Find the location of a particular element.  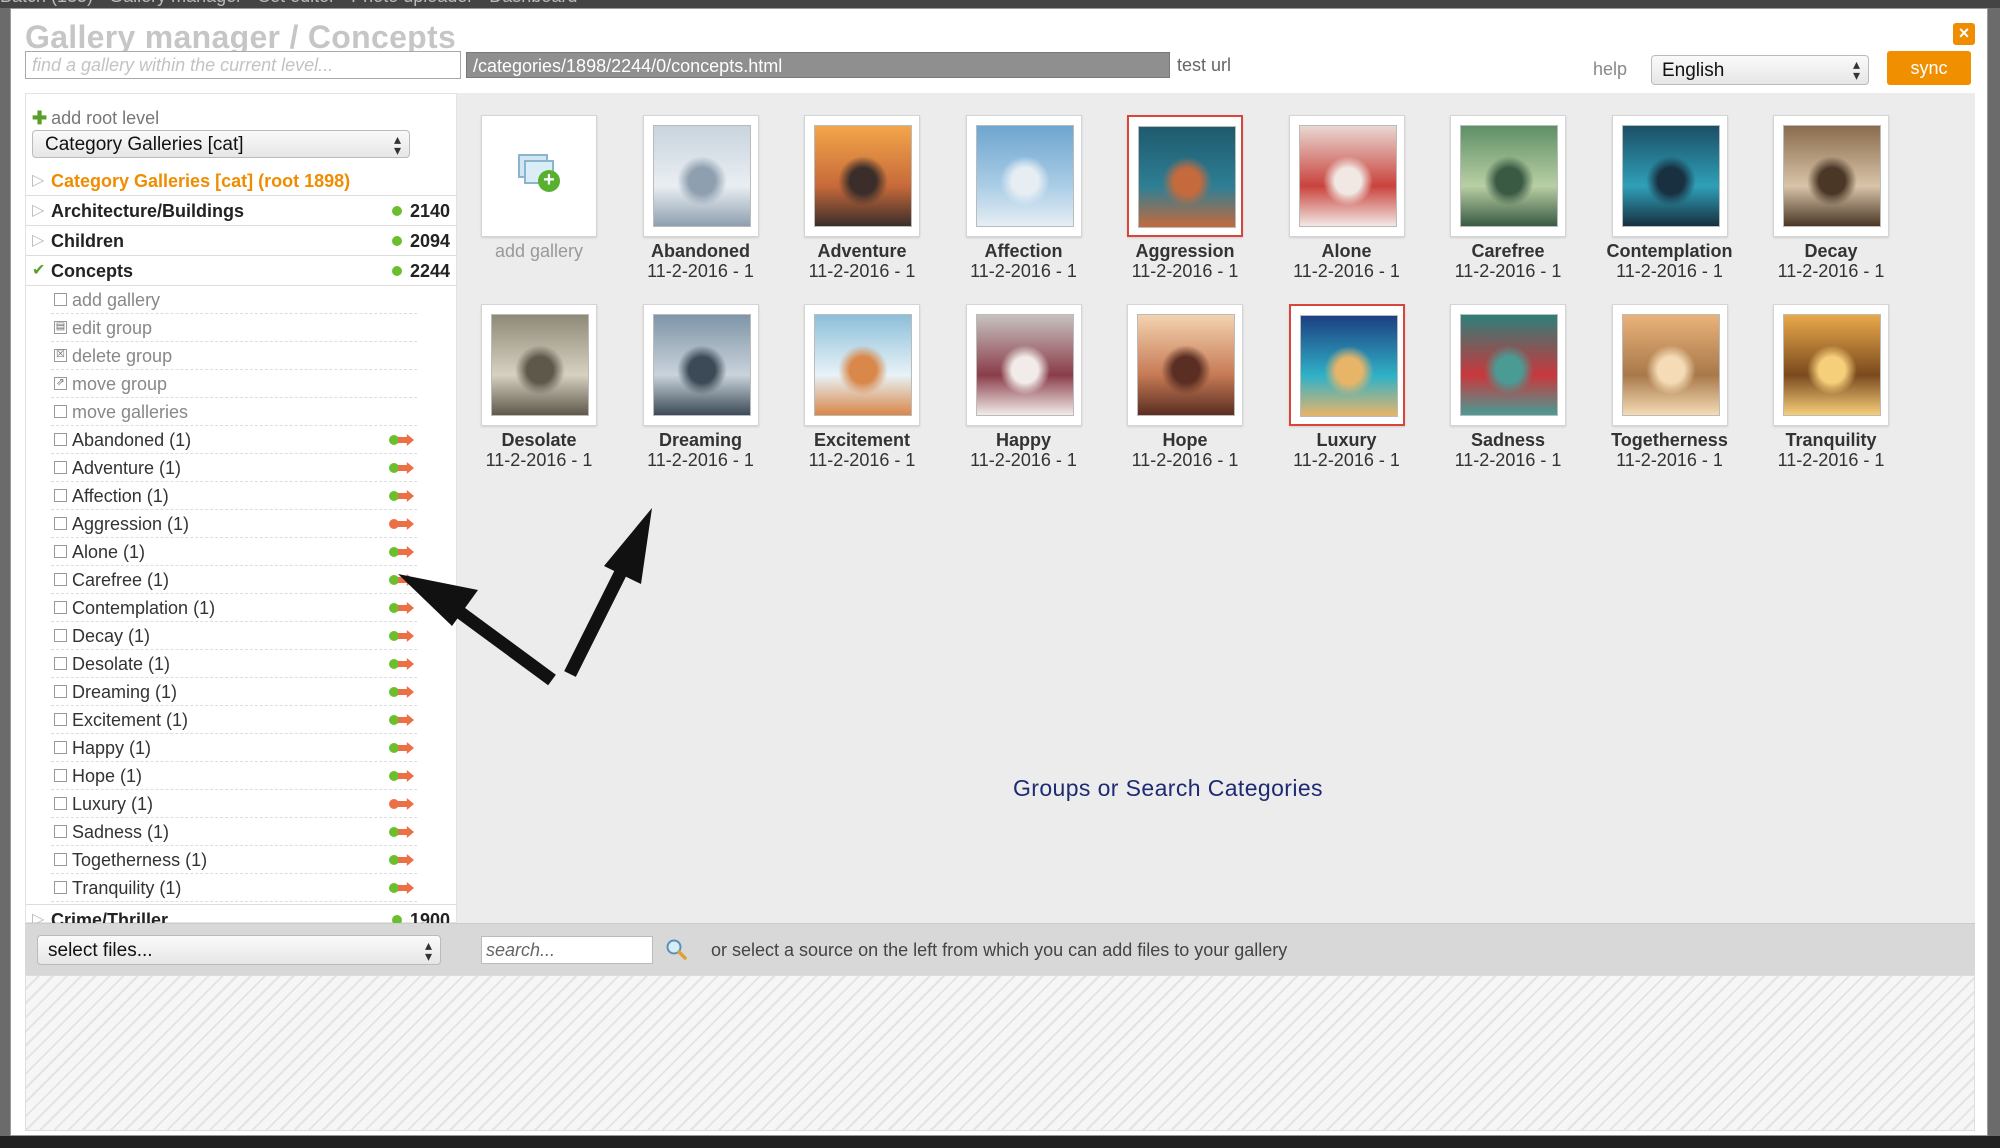

gallery-tile: Alone 11-2-2016 - 1 is located at coordinates (1344, 188).